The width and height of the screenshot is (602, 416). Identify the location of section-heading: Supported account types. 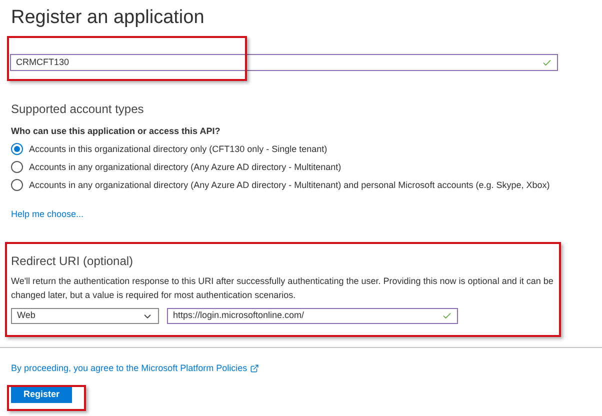
(78, 109).